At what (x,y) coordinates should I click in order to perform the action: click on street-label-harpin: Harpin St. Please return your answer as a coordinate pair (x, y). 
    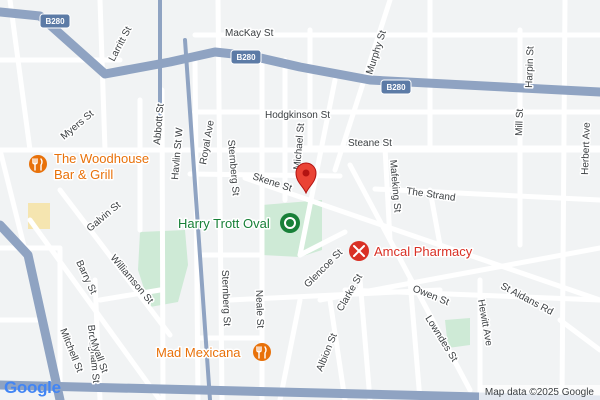
    Looking at the image, I should click on (530, 67).